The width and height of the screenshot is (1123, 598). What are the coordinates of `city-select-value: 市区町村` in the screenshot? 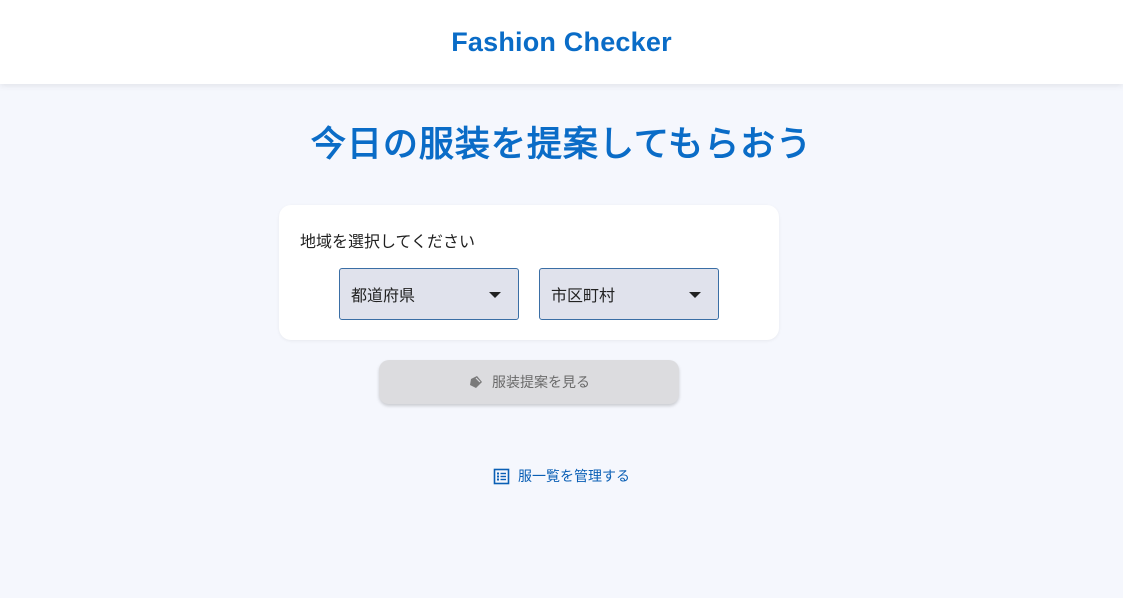 It's located at (583, 295).